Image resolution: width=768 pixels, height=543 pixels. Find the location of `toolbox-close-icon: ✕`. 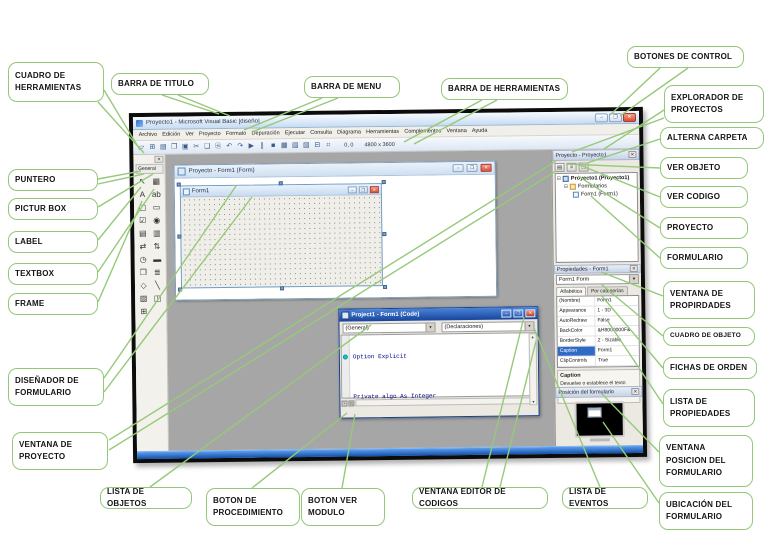

toolbox-close-icon: ✕ is located at coordinates (159, 159).